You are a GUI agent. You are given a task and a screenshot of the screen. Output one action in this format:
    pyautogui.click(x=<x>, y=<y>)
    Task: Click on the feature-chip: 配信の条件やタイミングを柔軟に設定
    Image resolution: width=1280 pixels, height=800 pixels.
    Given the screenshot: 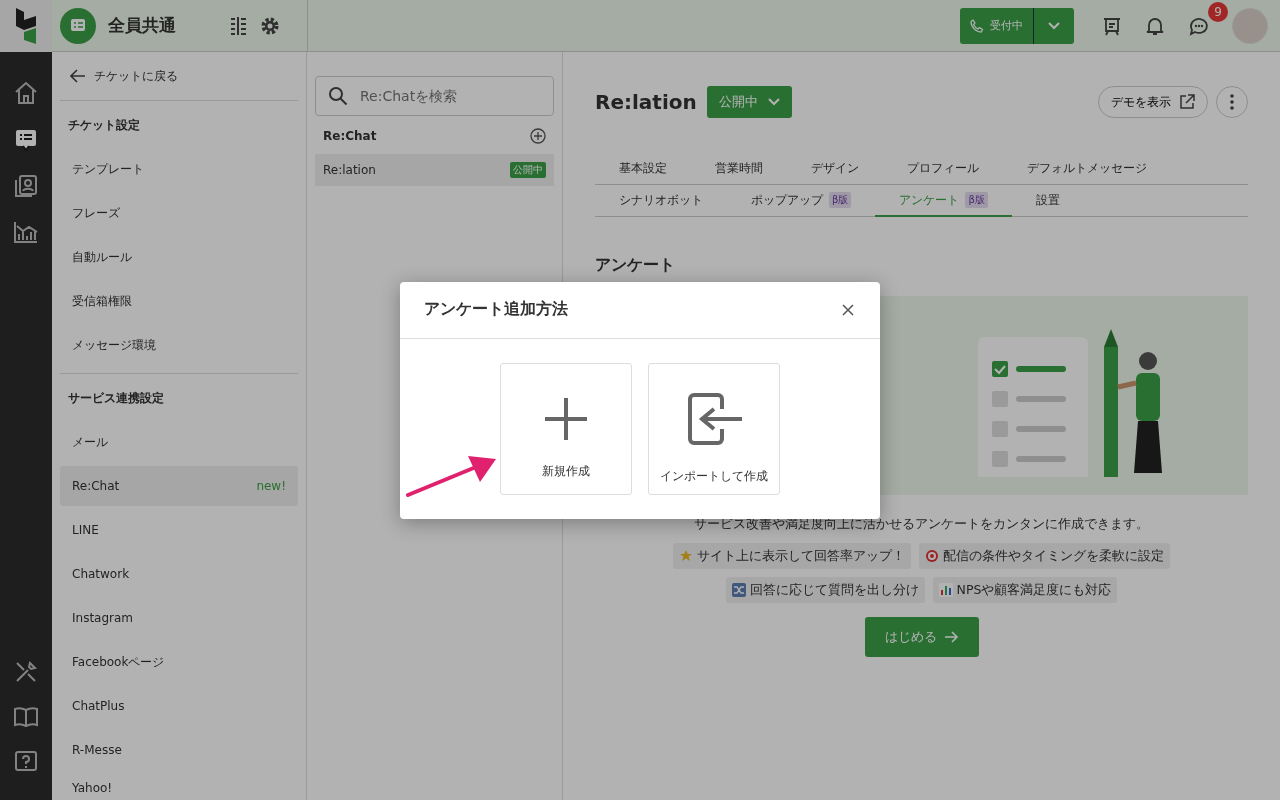 What is the action you would take?
    pyautogui.click(x=1044, y=556)
    